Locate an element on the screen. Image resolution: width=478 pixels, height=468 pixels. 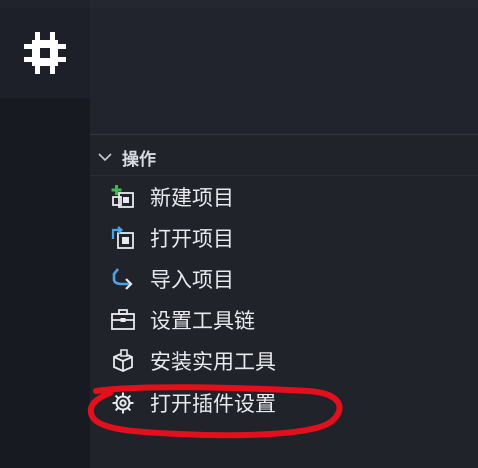
install-utility-icon is located at coordinates (123, 360).